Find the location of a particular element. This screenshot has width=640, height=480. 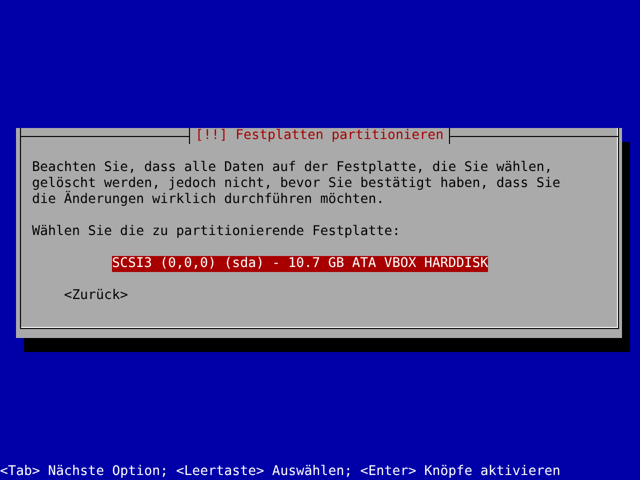

prompt-label: Wählen Sie die zu partitionierende Festplatte: is located at coordinates (217, 232).